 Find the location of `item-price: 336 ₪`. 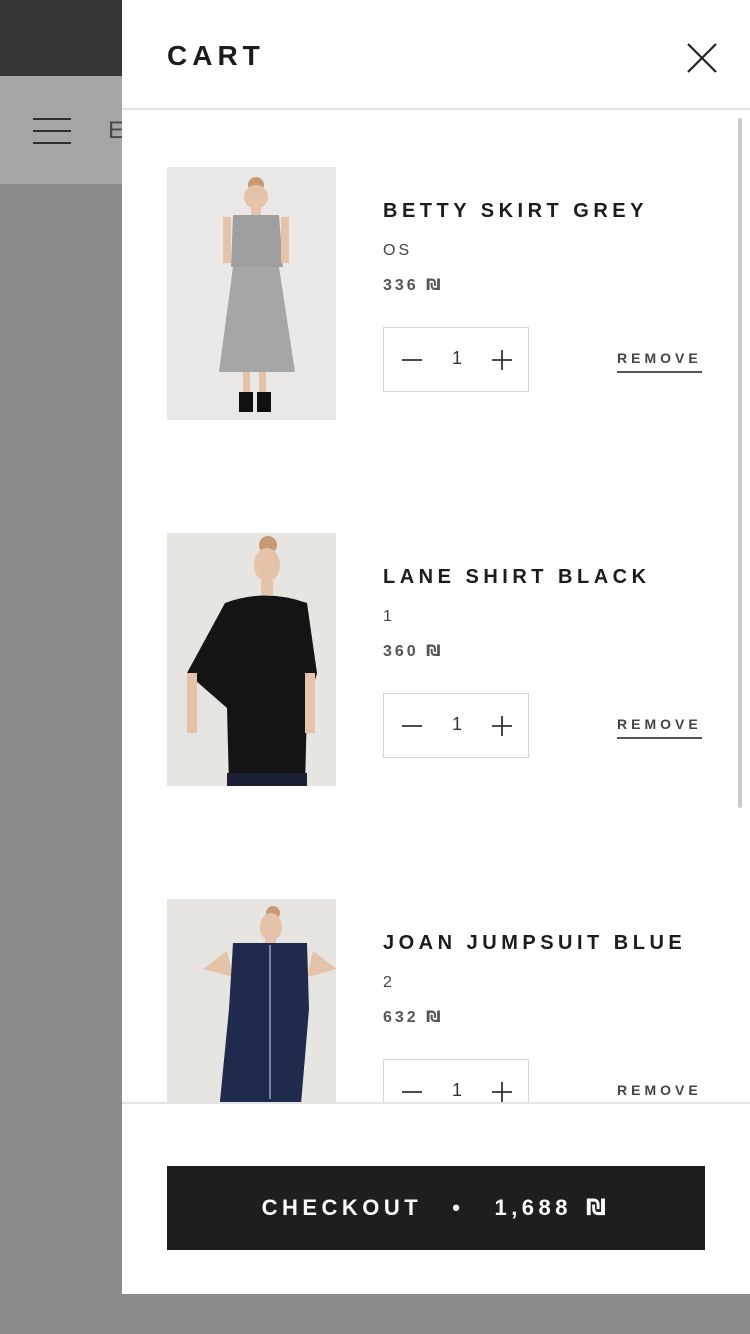

item-price: 336 ₪ is located at coordinates (413, 285).